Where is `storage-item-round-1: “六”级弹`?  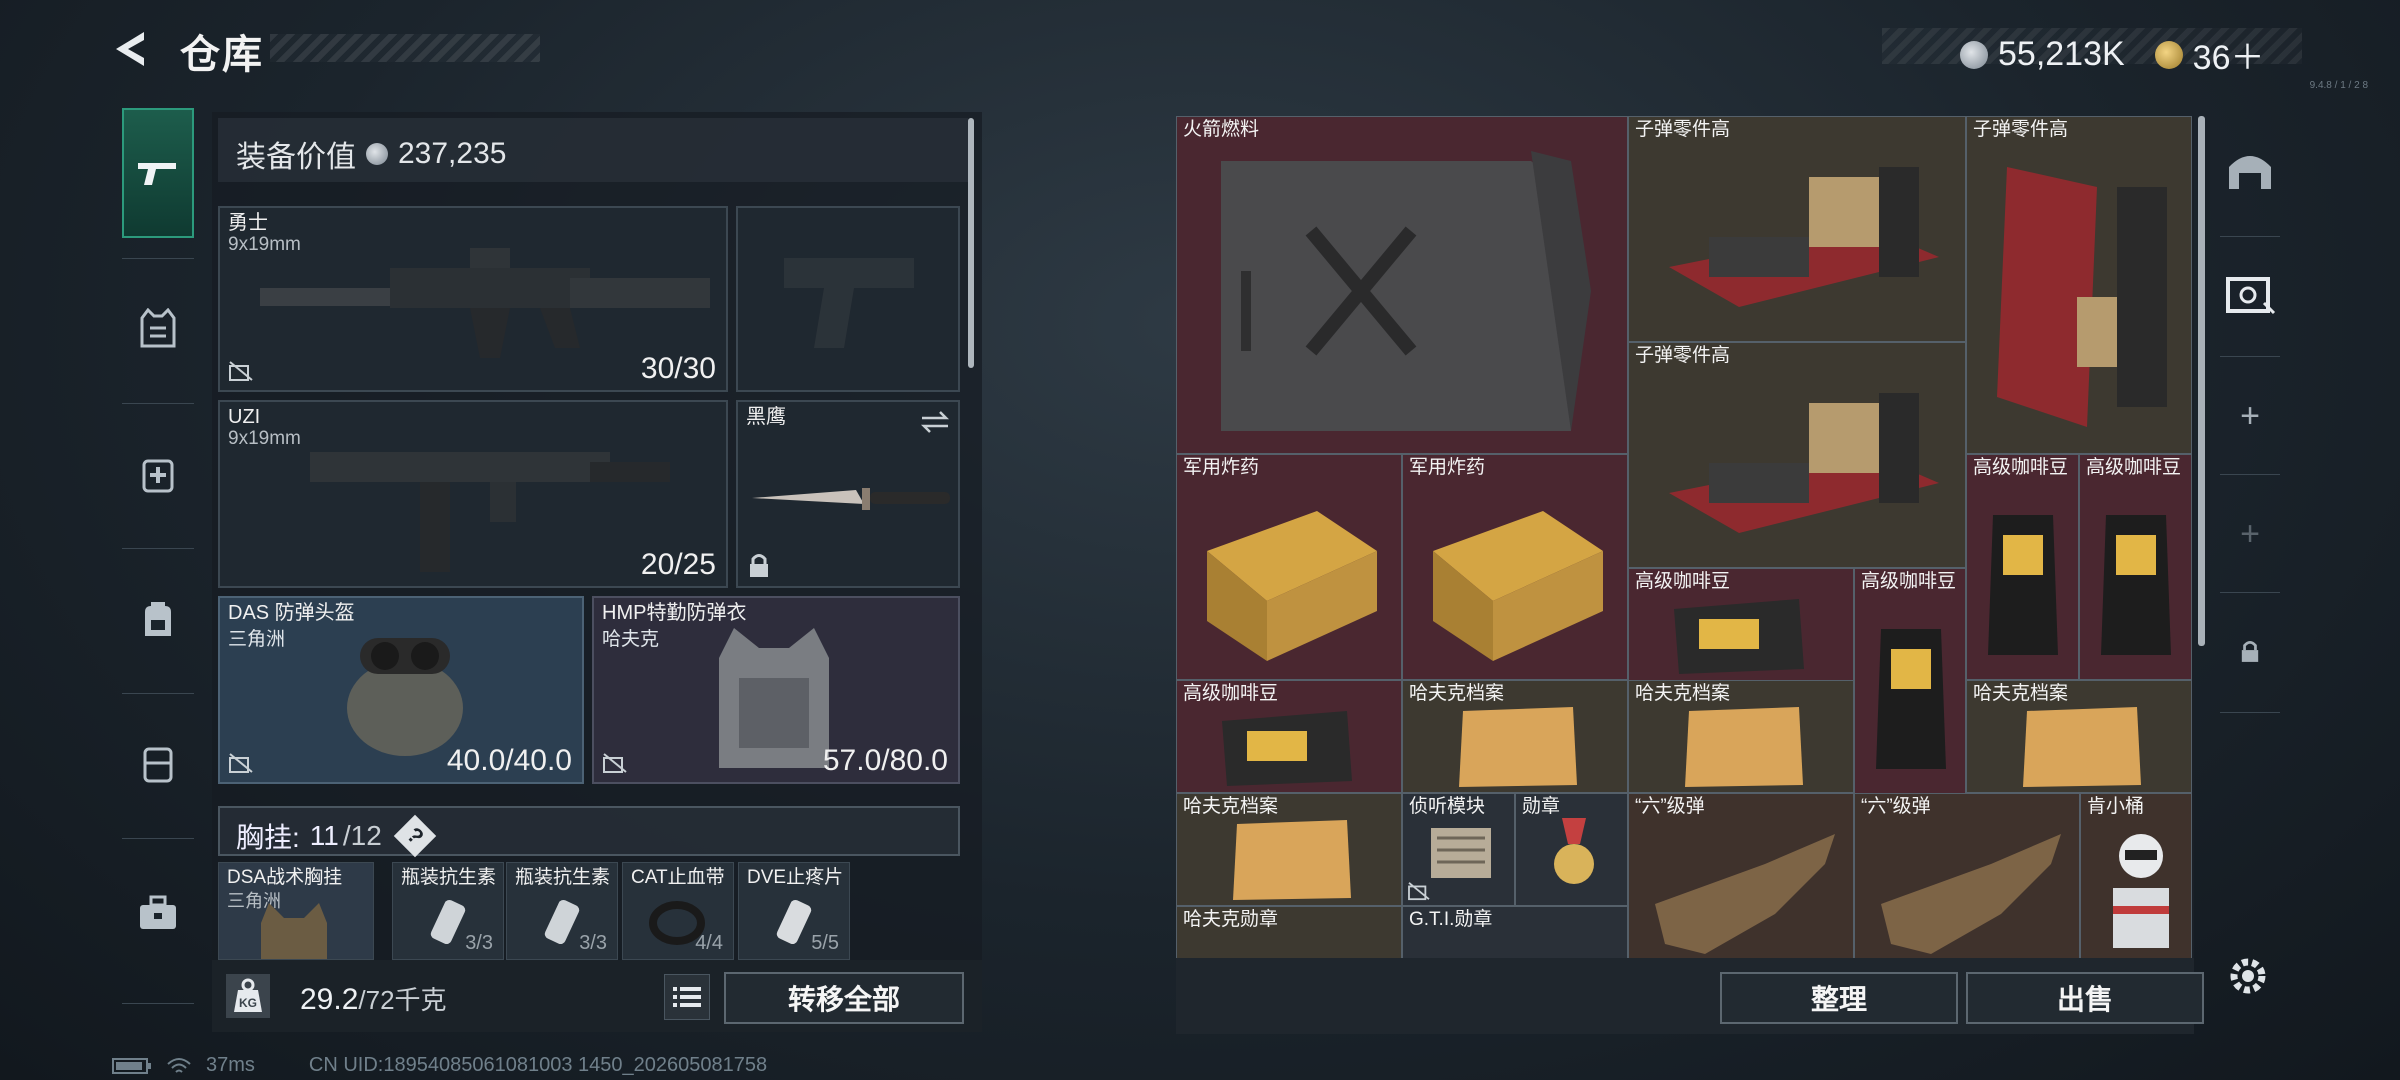
storage-item-round-1: “六”级弹 is located at coordinates (1741, 875).